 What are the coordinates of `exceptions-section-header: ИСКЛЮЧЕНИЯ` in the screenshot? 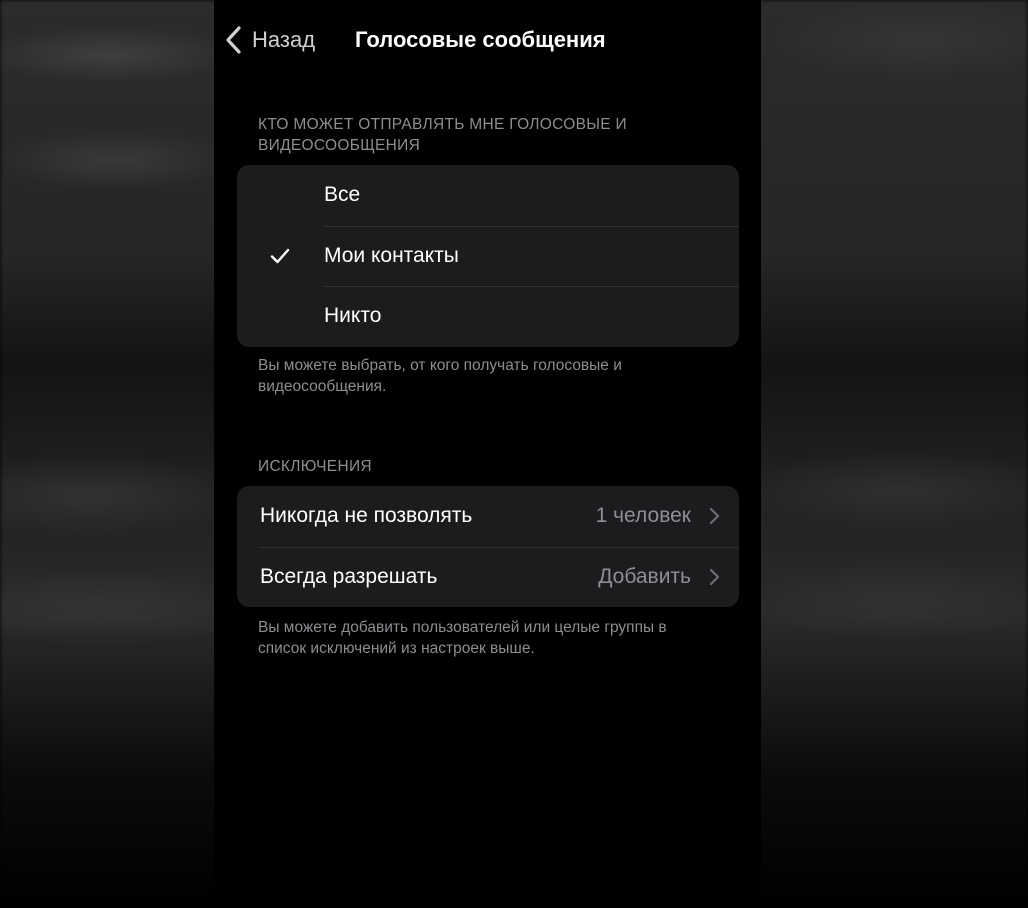 It's located at (315, 466).